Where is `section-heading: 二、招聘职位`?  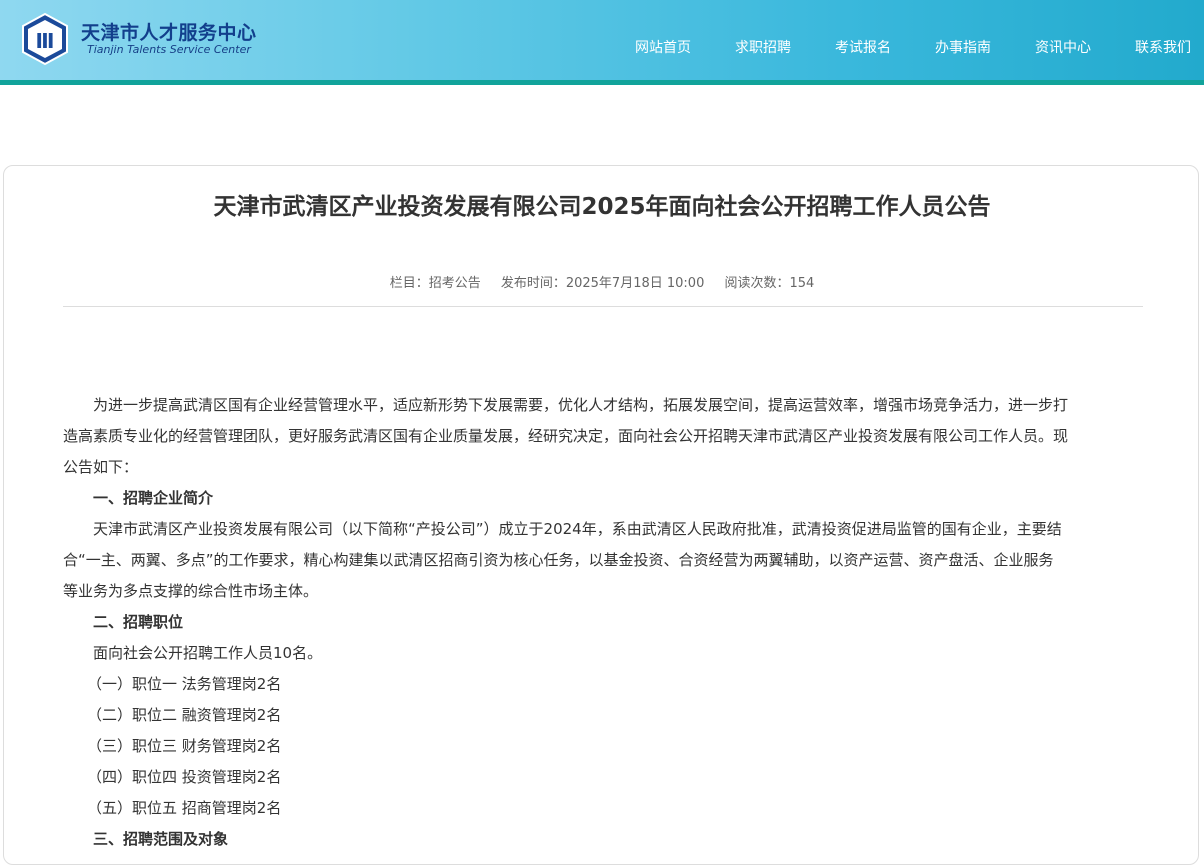
section-heading: 二、招聘职位 is located at coordinates (138, 622).